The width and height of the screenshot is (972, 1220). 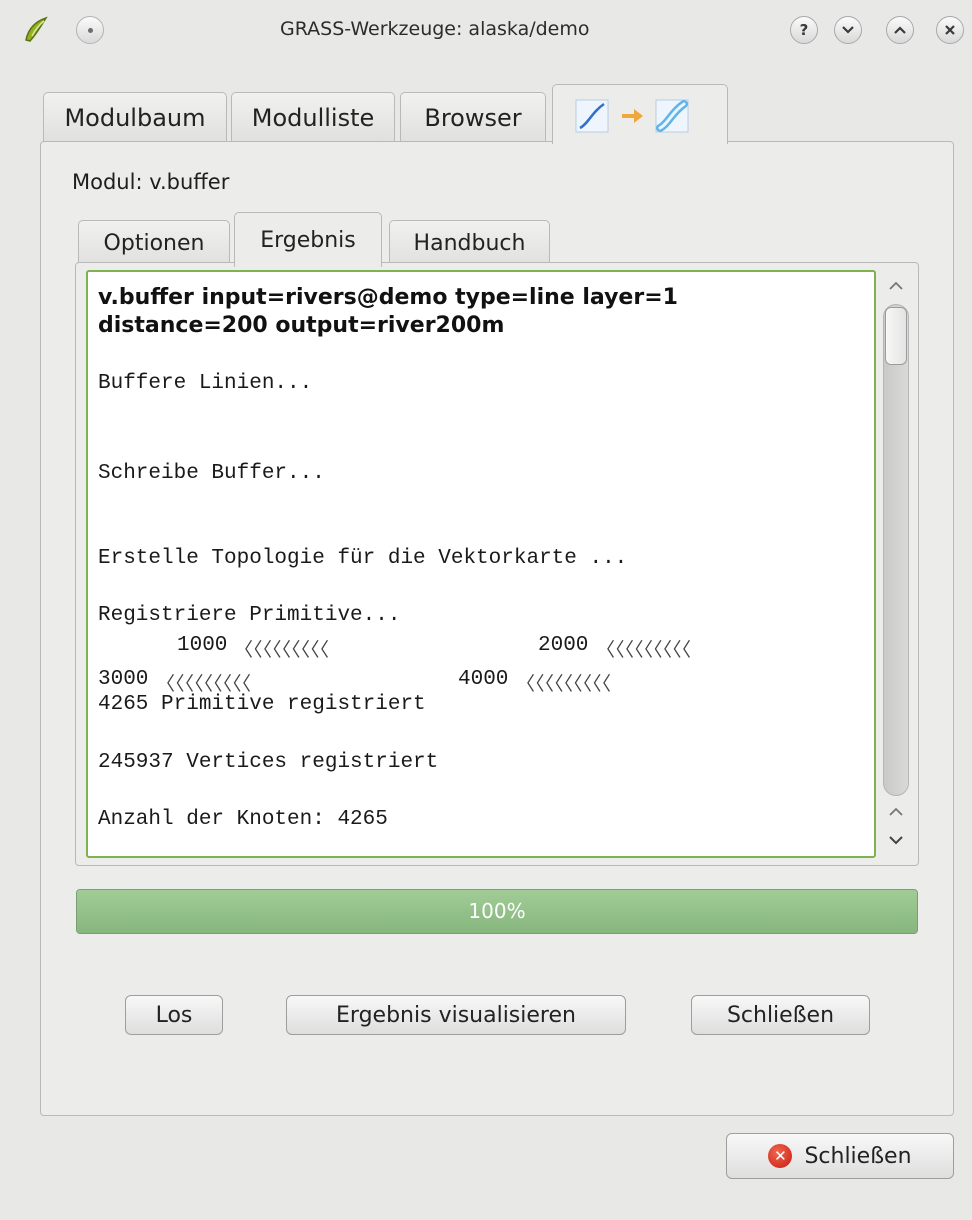 I want to click on close-dialog-button: ✕ Schließen, so click(x=840, y=1156).